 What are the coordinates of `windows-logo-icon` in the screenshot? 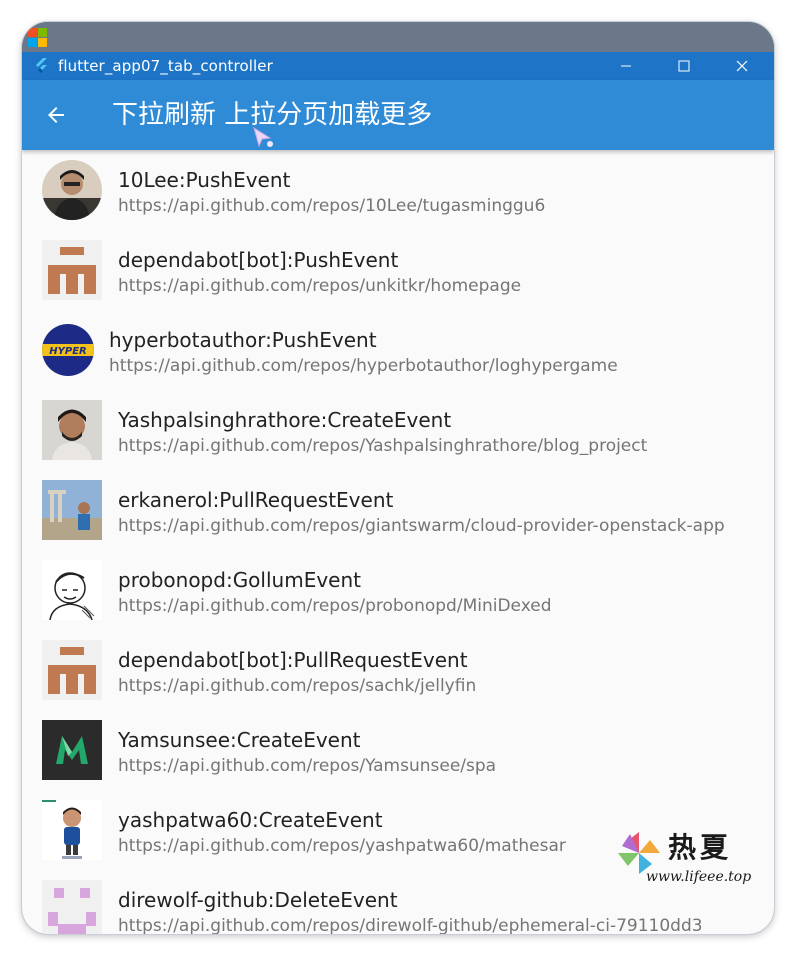 It's located at (37, 37).